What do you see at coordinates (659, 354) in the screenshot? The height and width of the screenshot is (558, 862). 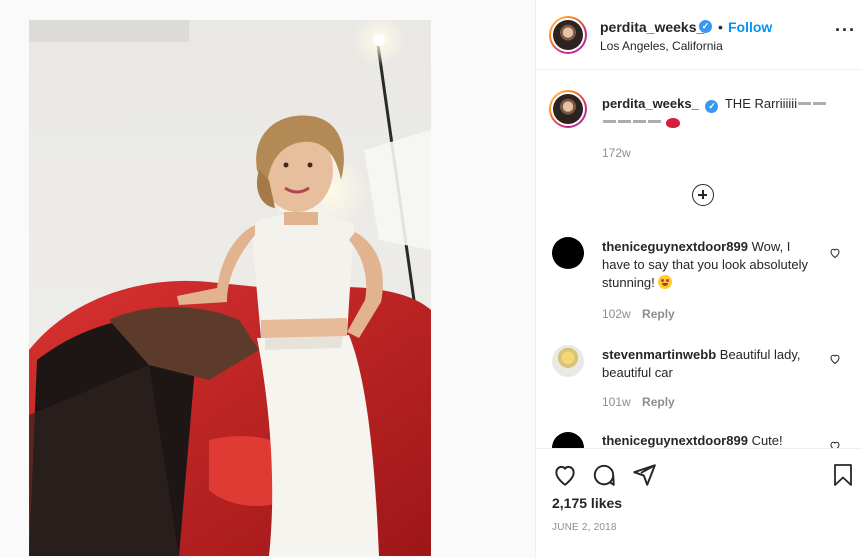 I see `comment-username: stevenmartinwebb` at bounding box center [659, 354].